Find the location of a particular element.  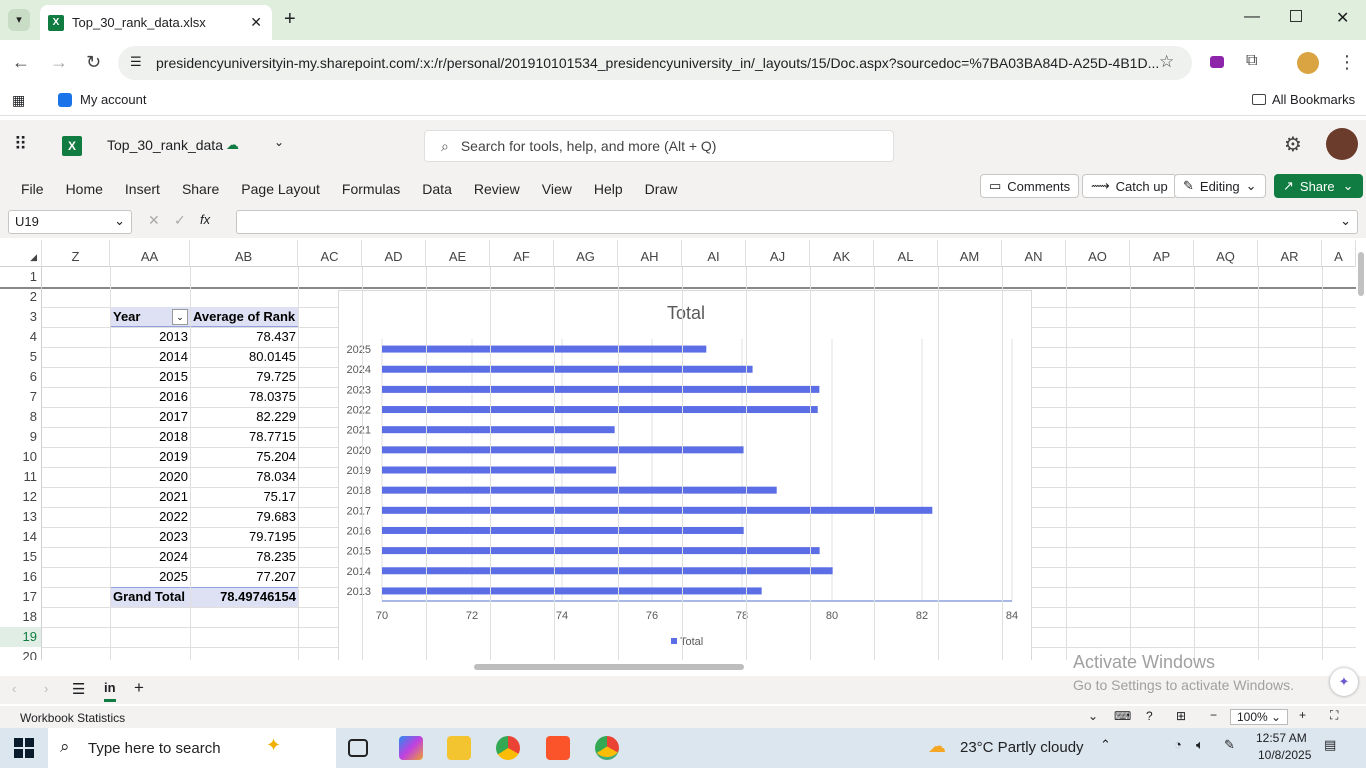

forward-icon: → is located at coordinates (59, 62).